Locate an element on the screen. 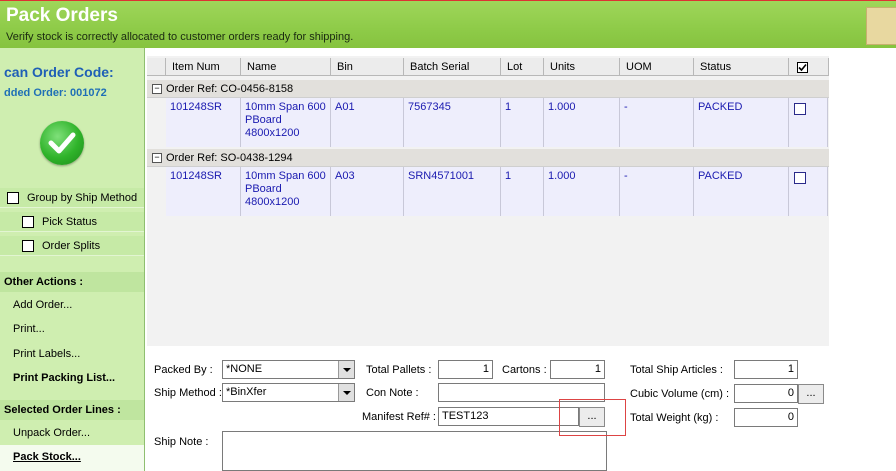  column-header-units: Units is located at coordinates (582, 67).